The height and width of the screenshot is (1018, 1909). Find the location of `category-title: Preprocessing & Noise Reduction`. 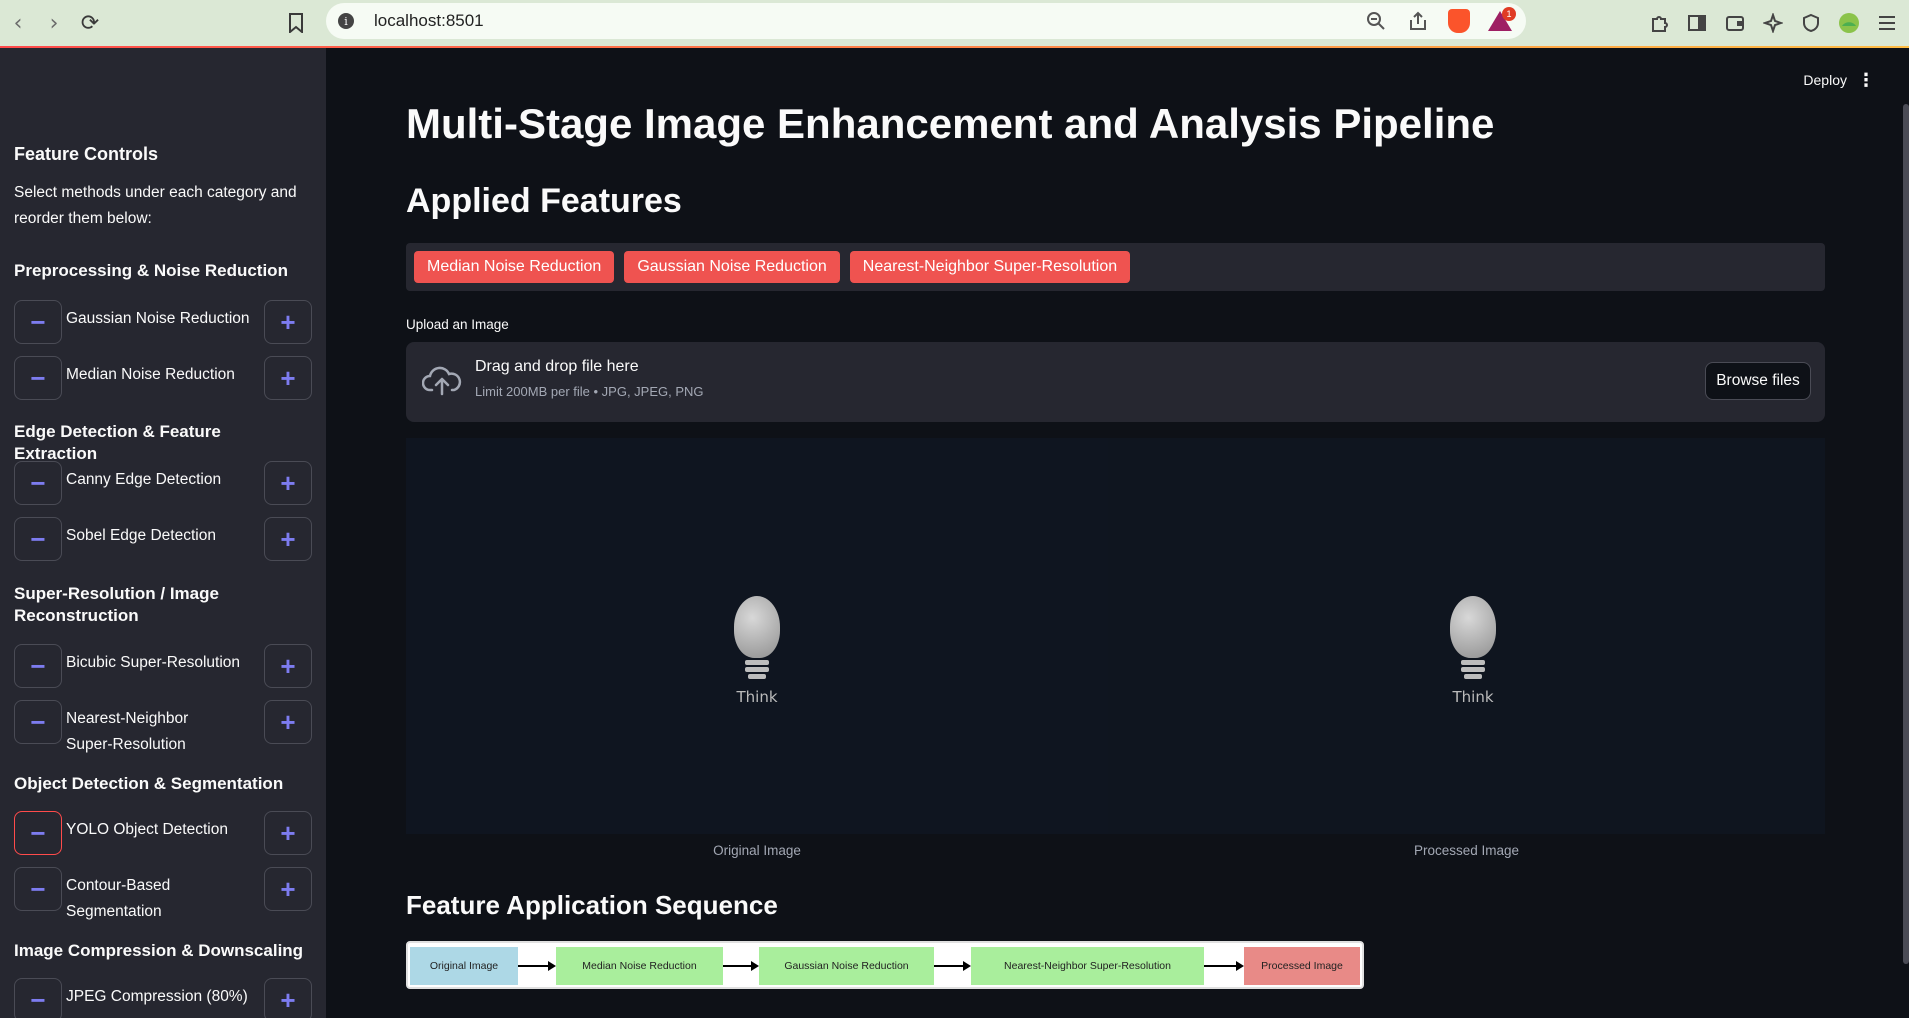

category-title: Preprocessing & Noise Reduction is located at coordinates (151, 270).